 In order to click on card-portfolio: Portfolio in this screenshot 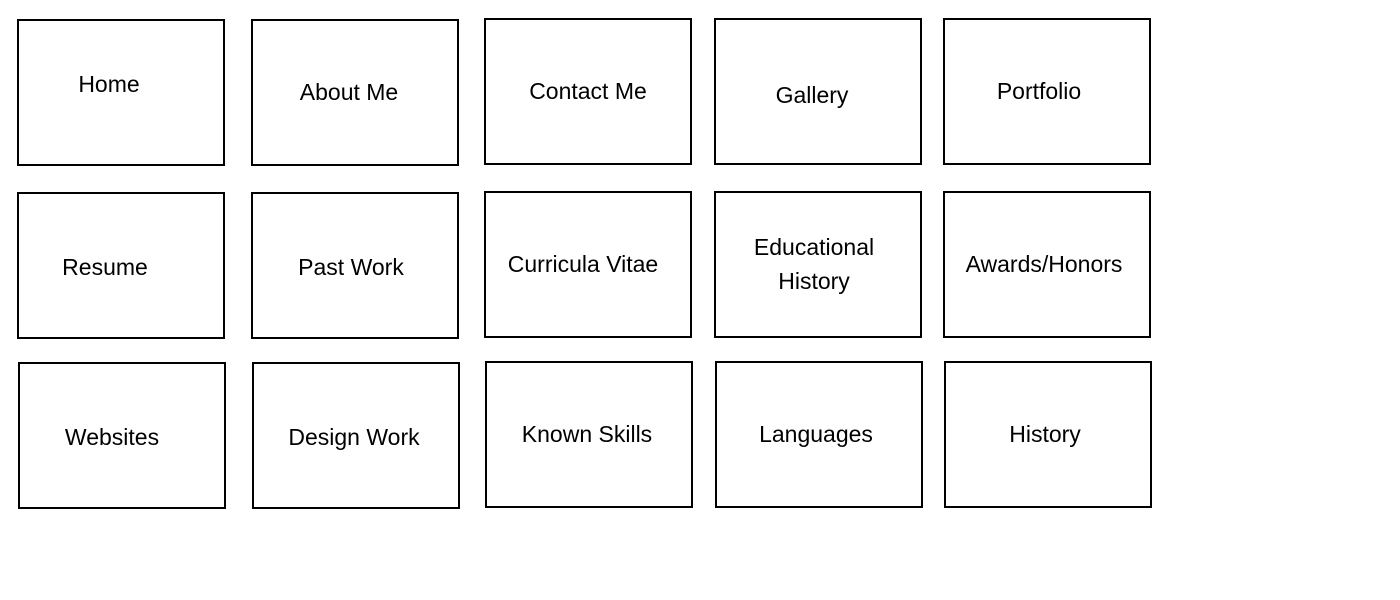, I will do `click(1047, 91)`.